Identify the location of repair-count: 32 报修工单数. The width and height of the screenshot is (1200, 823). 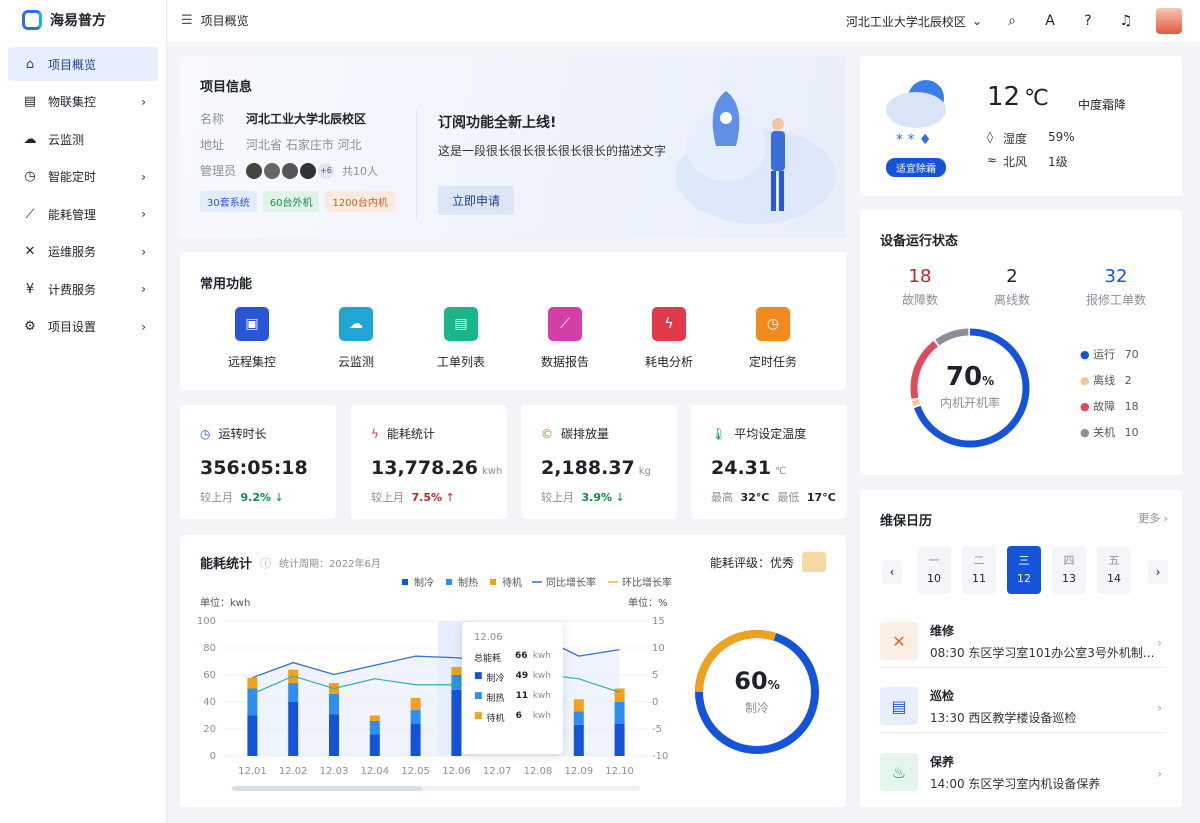
(1116, 287).